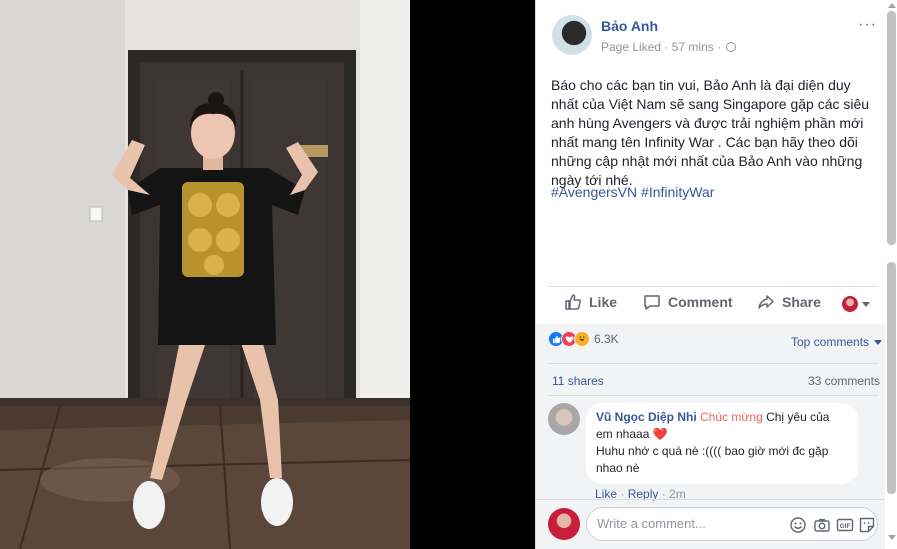  What do you see at coordinates (606, 339) in the screenshot?
I see `reaction-count: 6.3K` at bounding box center [606, 339].